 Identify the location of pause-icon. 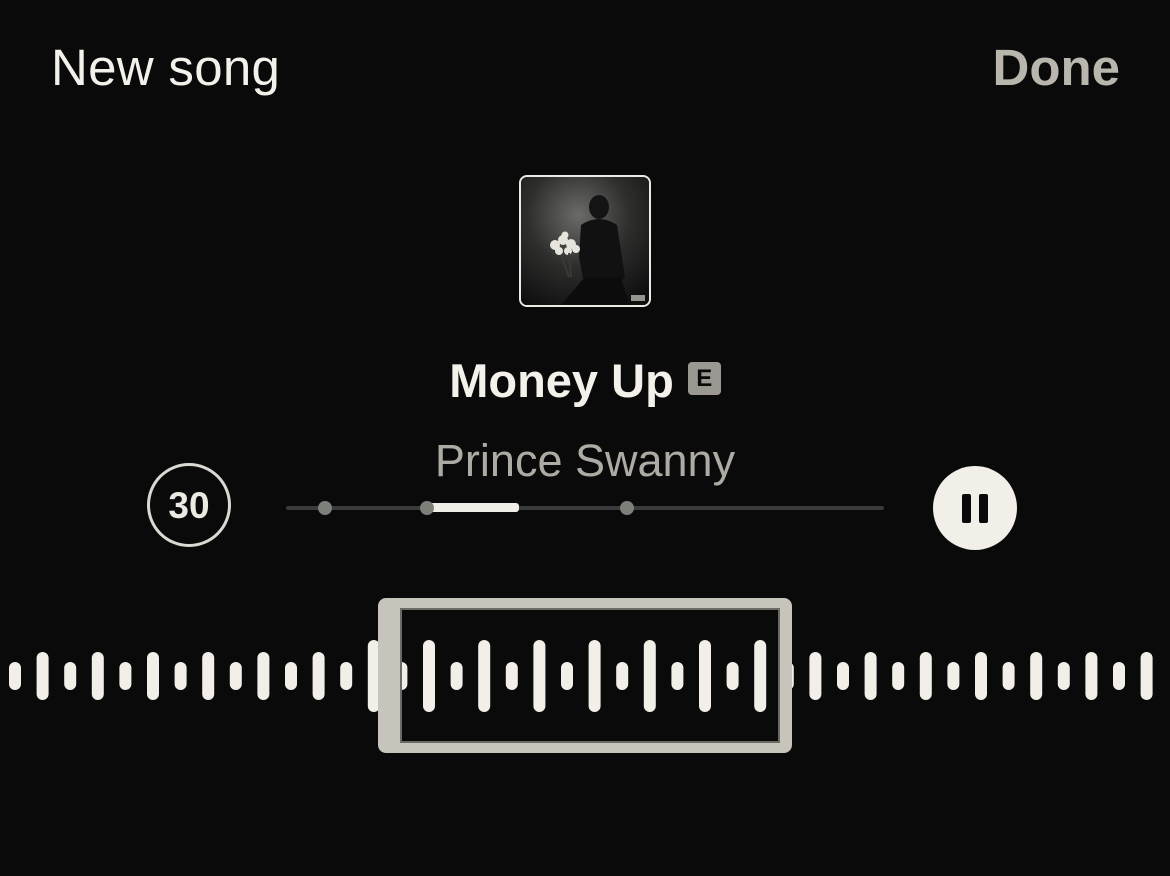
(966, 508).